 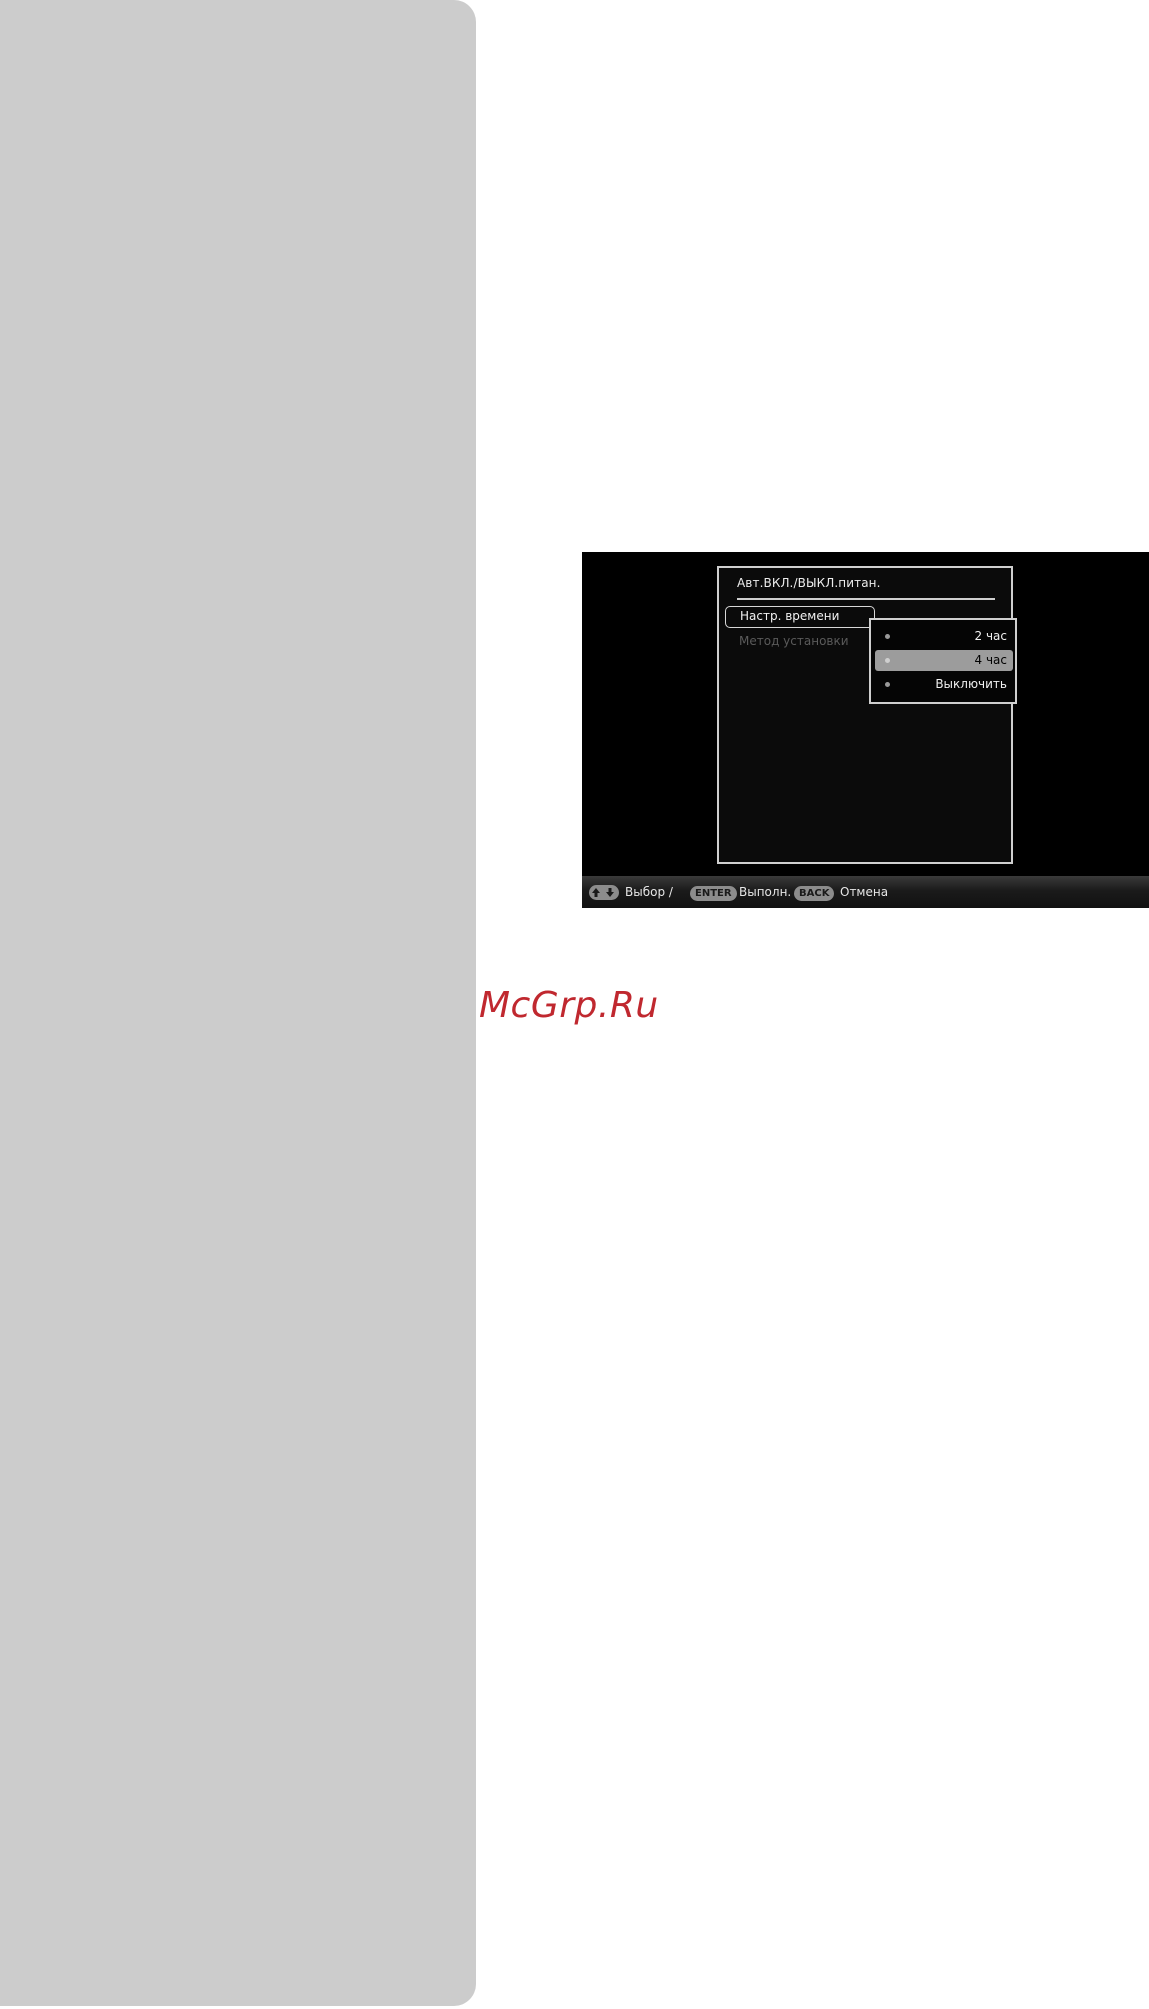 I want to click on option-2-hours: 2 час, so click(x=944, y=636).